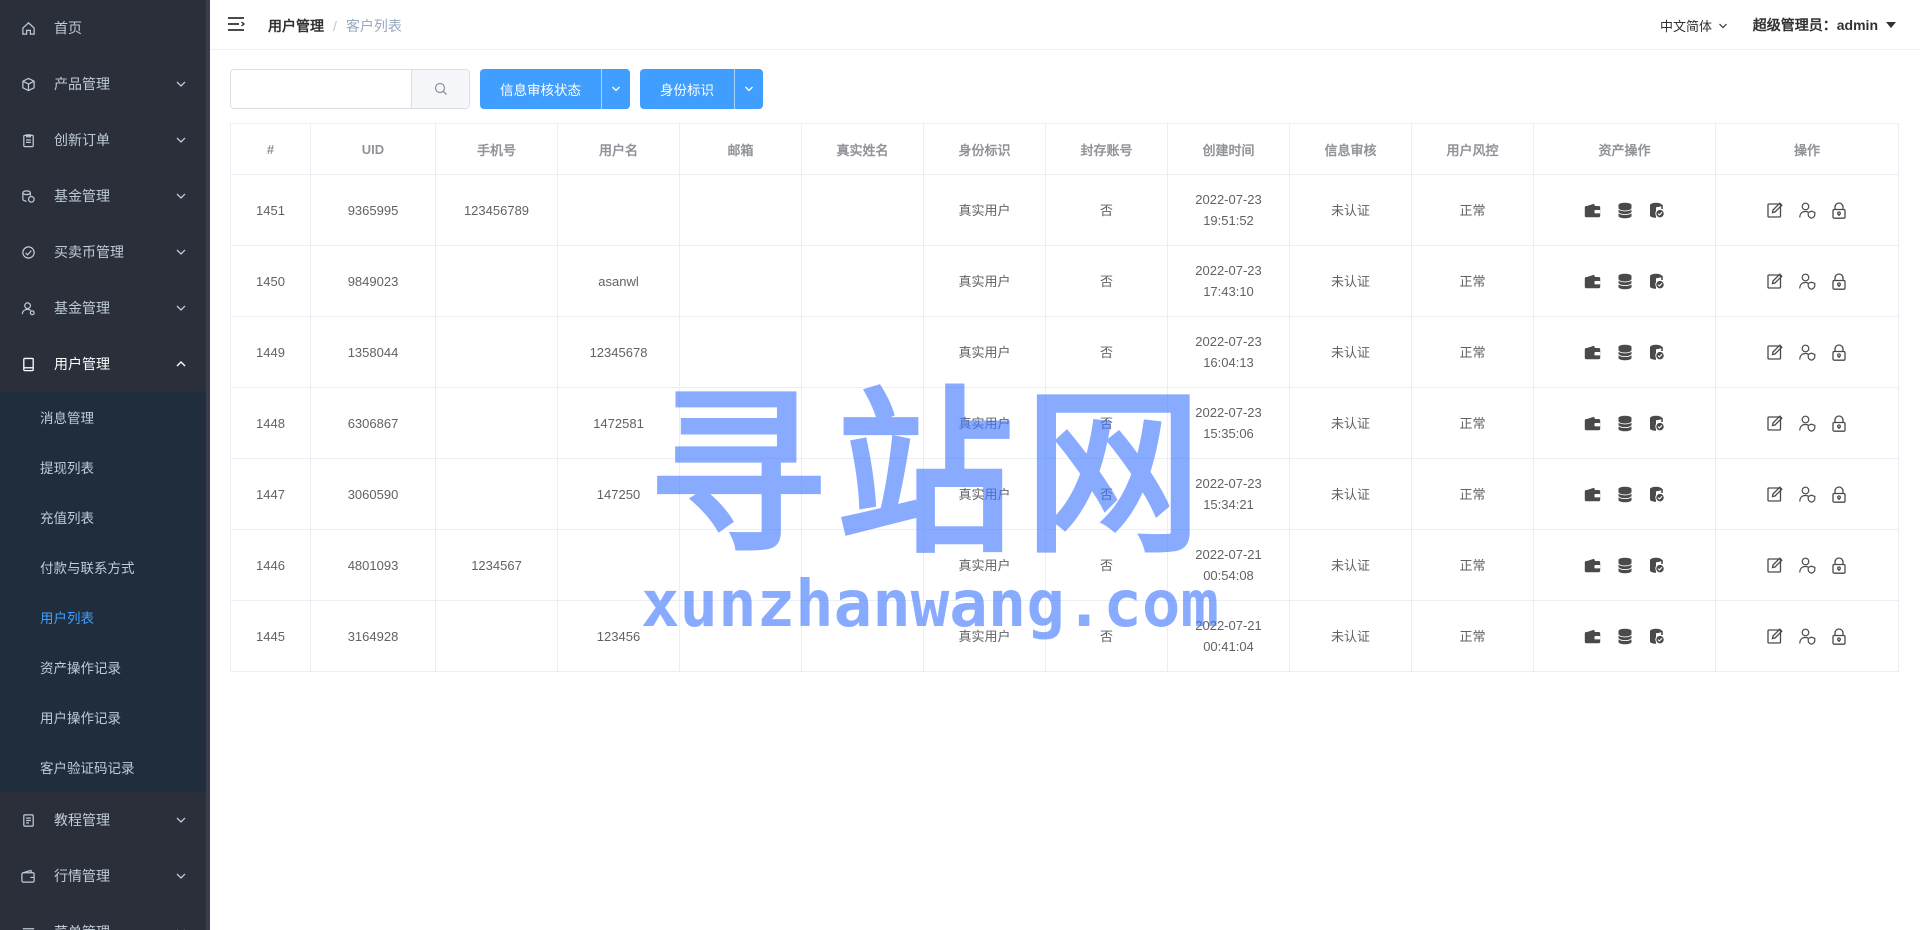  I want to click on sidebar-subitem-withdrawals: 提现列表, so click(105, 467).